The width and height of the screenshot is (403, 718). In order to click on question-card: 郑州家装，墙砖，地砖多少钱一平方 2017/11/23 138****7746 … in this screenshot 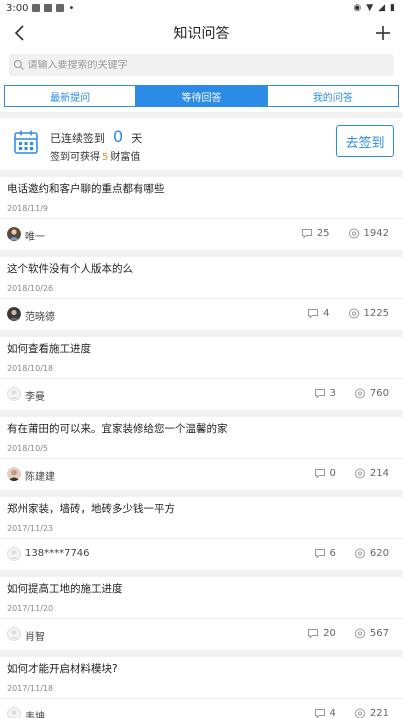, I will do `click(201, 533)`.